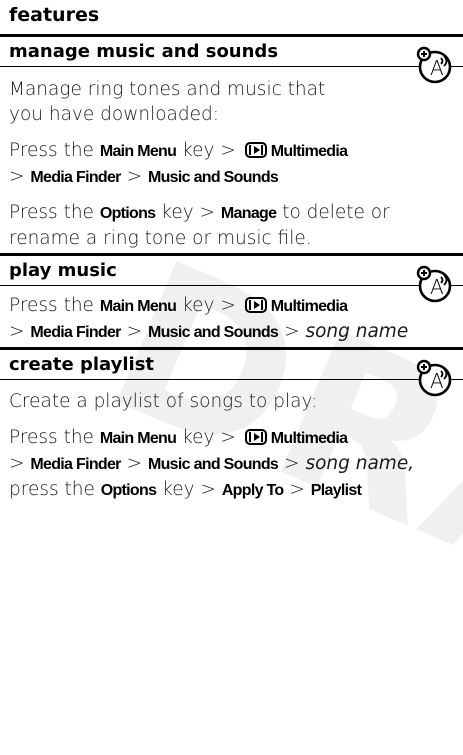 This screenshot has height=755, width=463. I want to click on section-heading: create playlist, so click(82, 364).